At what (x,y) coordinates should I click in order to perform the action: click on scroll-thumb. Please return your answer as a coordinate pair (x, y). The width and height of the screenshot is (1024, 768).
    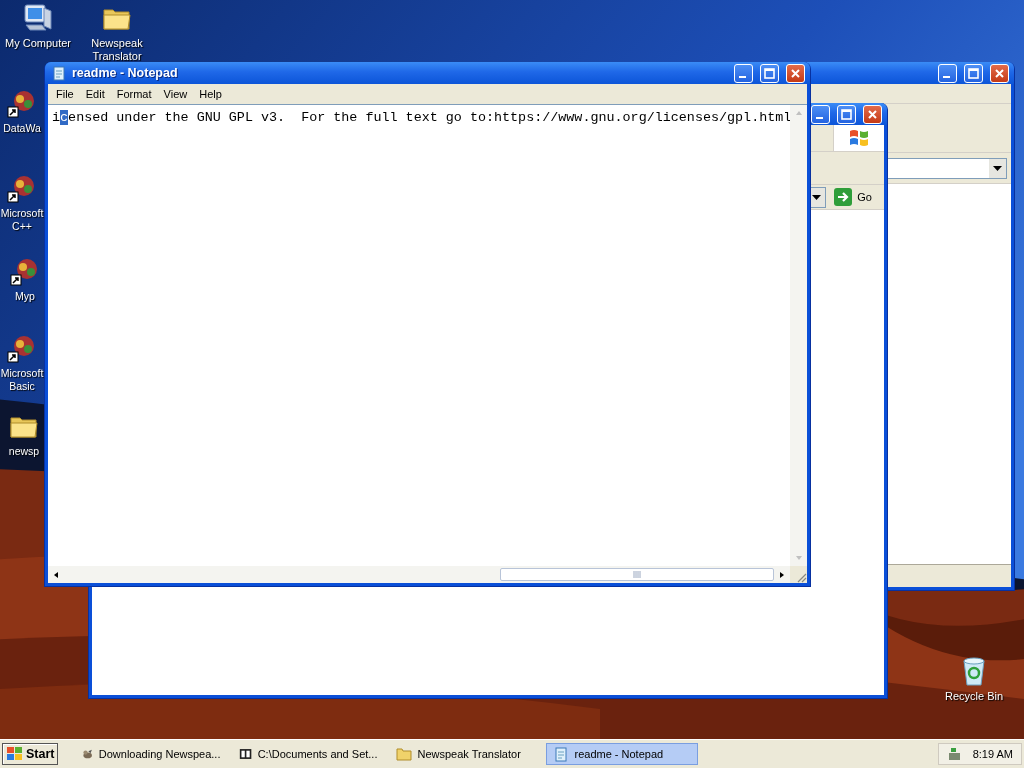
    Looking at the image, I should click on (637, 574).